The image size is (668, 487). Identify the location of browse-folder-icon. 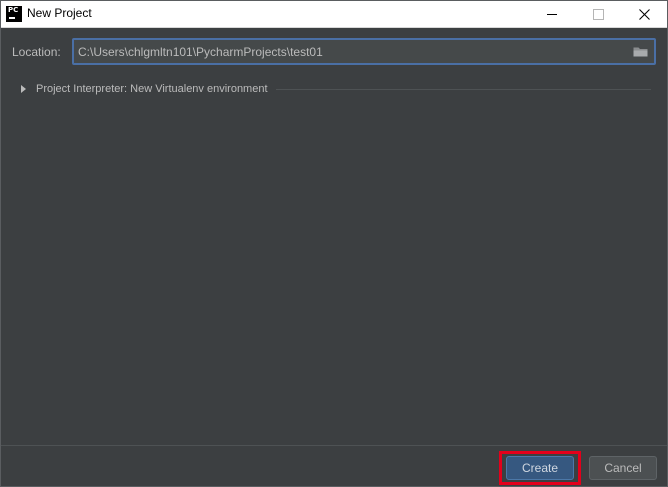
(640, 51).